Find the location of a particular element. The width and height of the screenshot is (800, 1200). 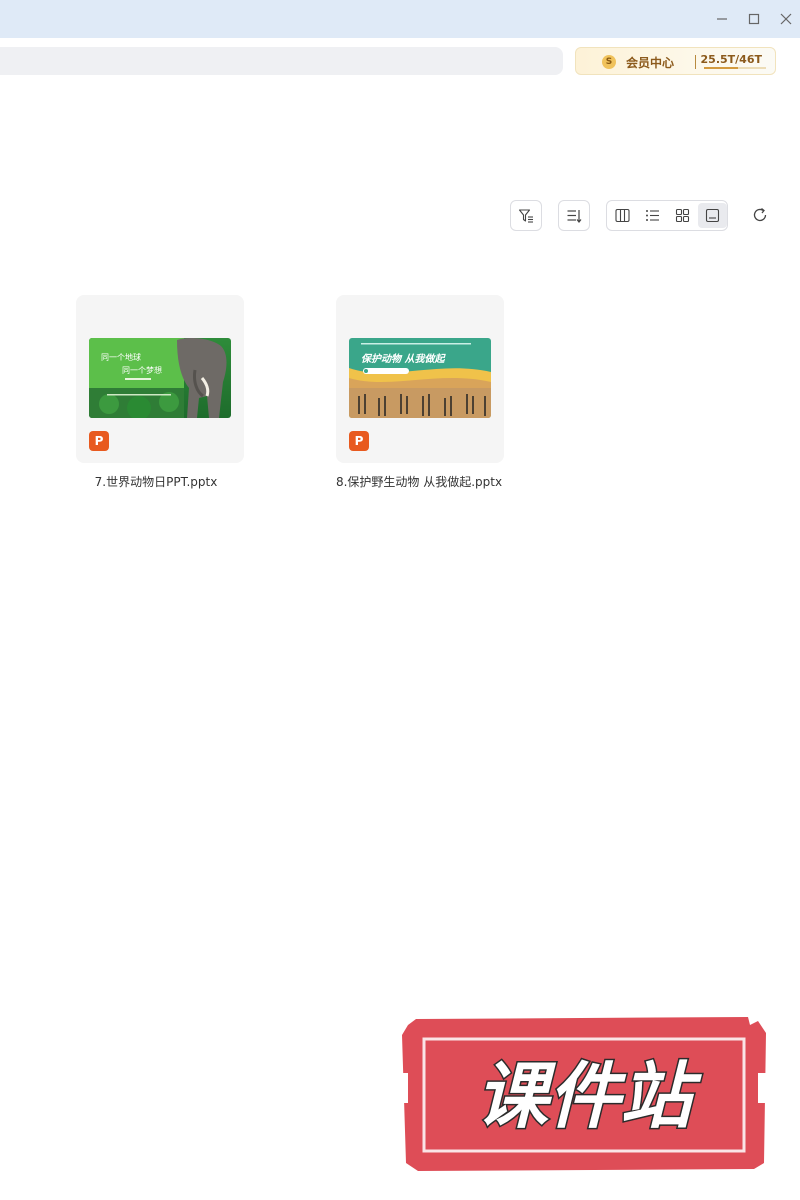

thumb-title: 保护动物 从我做起 is located at coordinates (403, 359).